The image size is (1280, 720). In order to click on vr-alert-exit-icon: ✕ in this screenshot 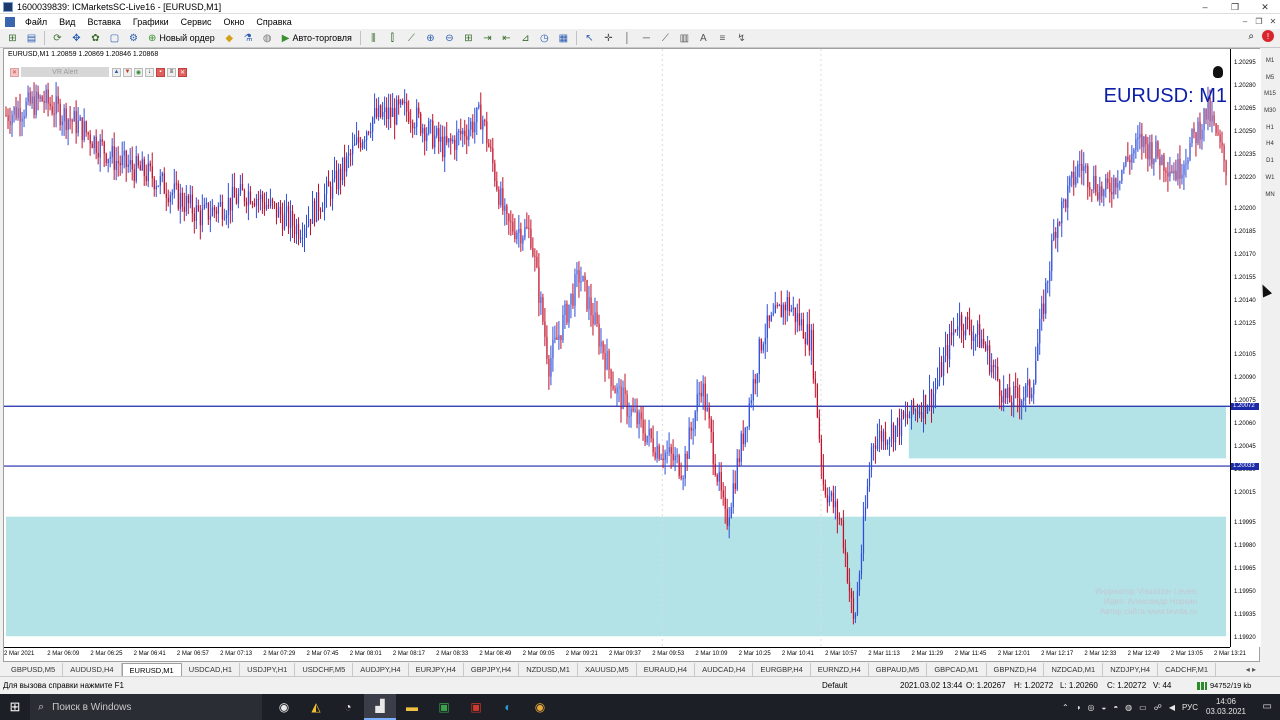, I will do `click(182, 72)`.